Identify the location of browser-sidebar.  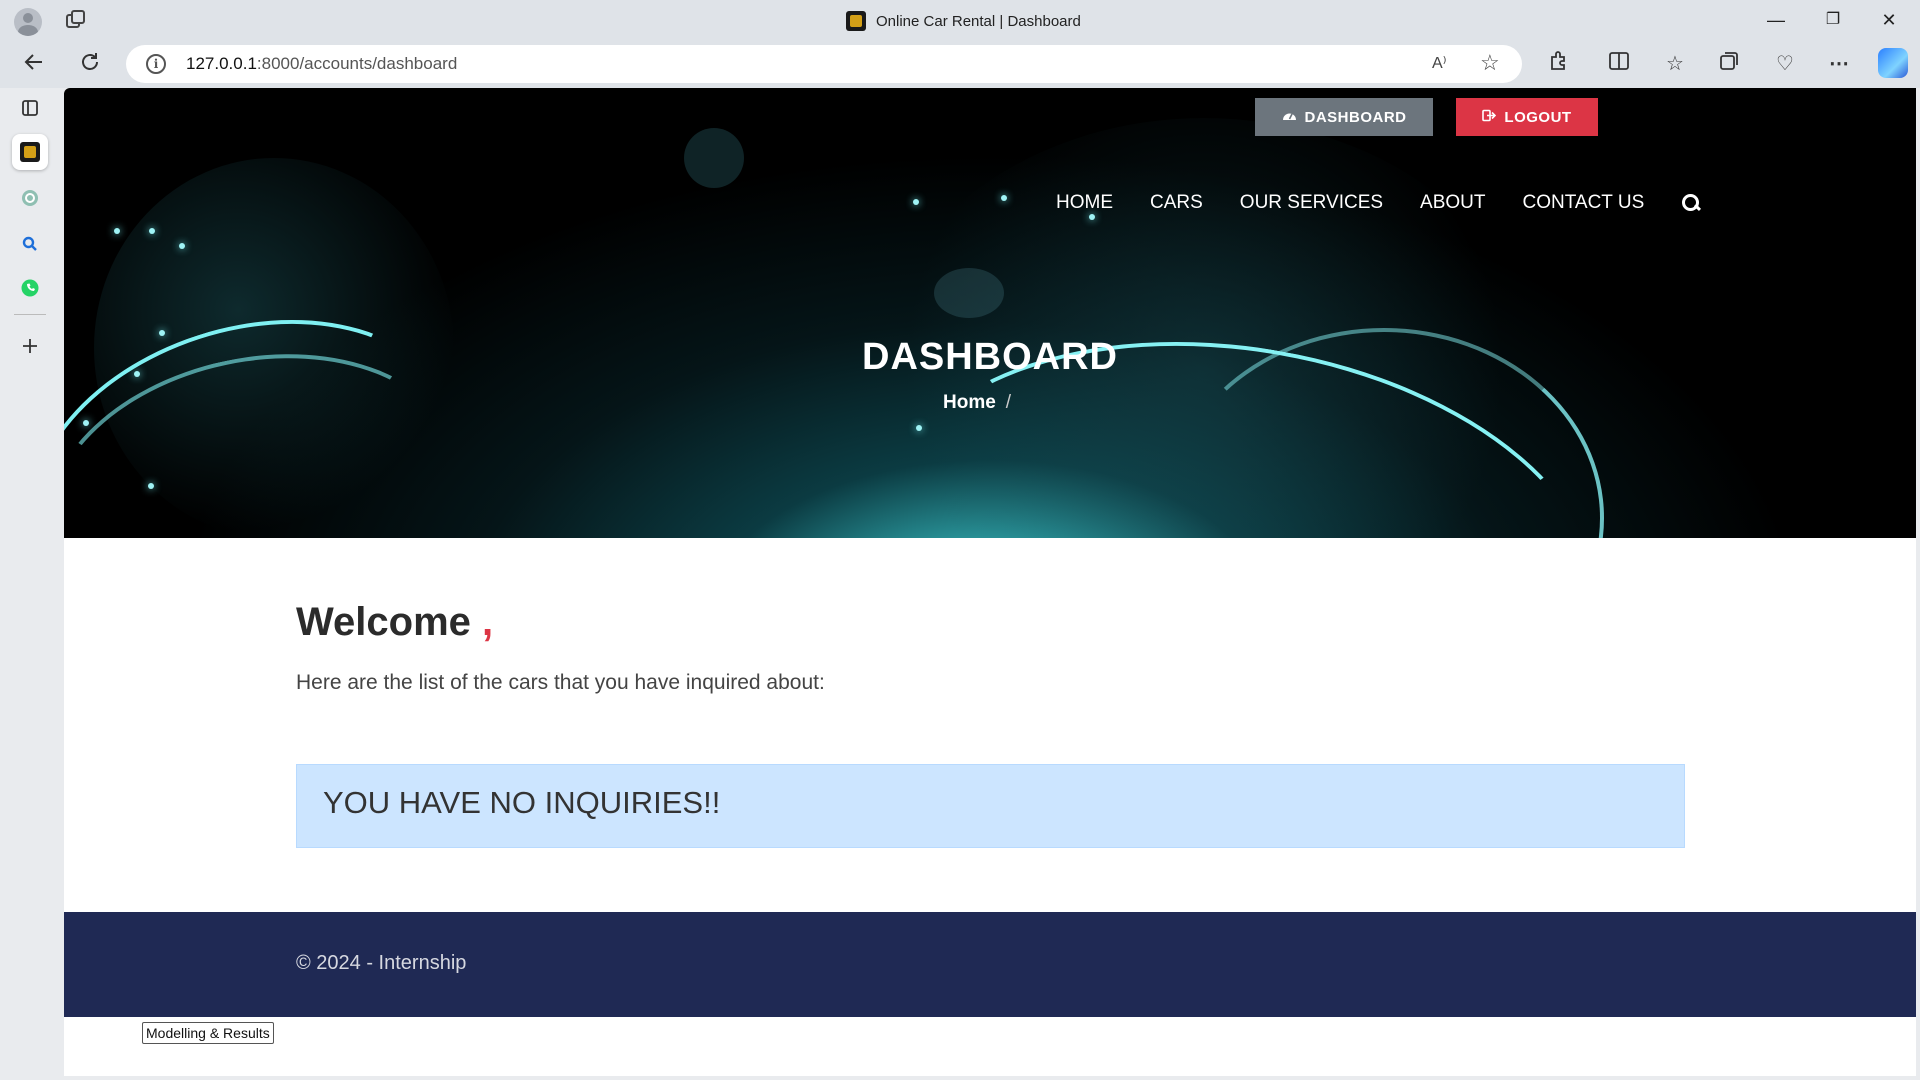
(30, 584).